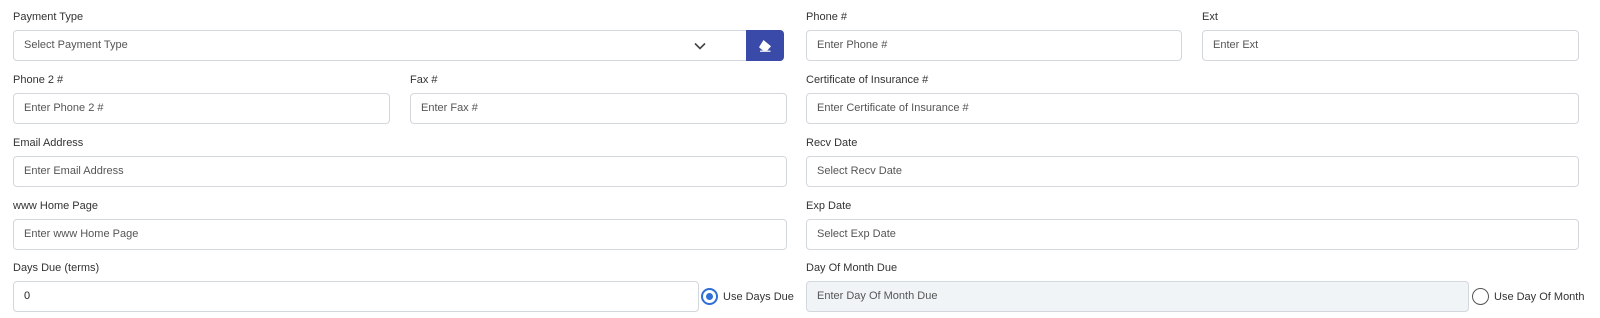  Describe the element at coordinates (56, 268) in the screenshot. I see `days-due-label: Days Due (terms)` at that location.